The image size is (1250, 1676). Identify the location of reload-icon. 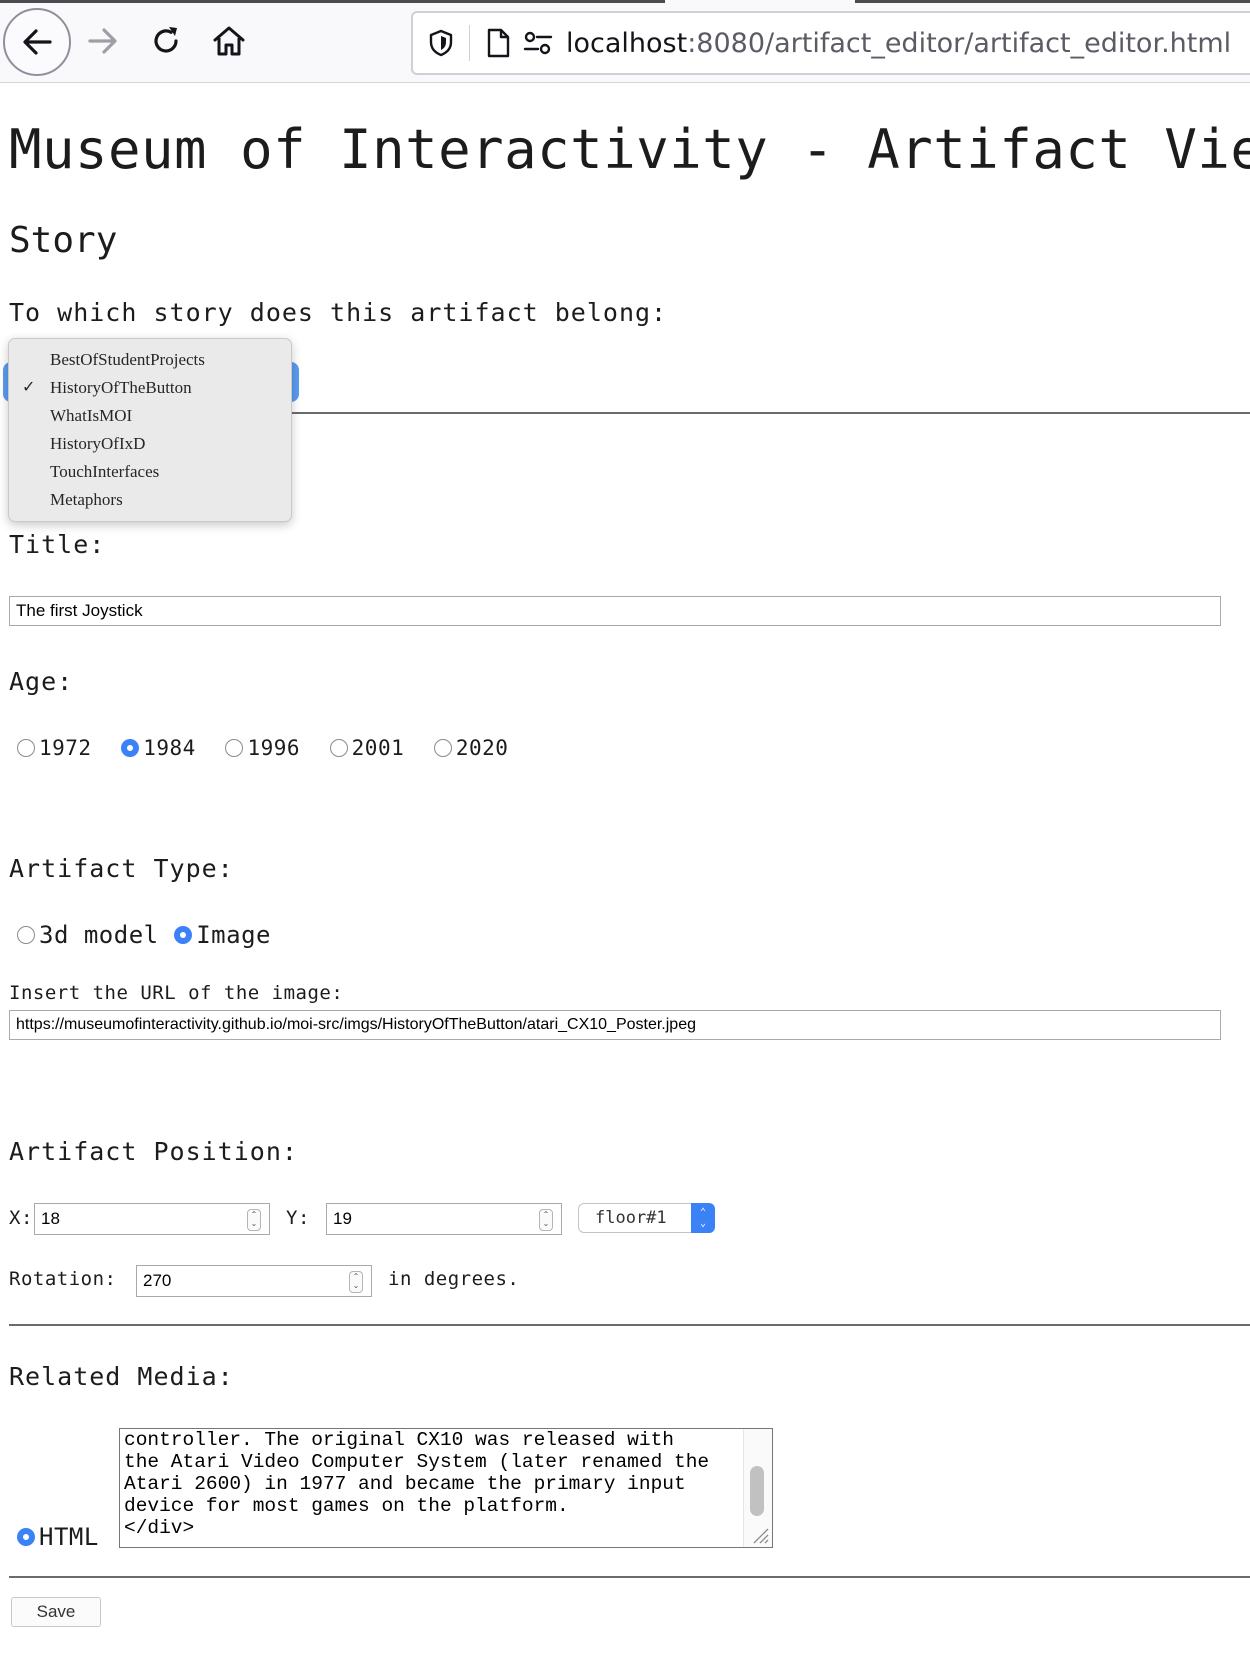
(166, 40).